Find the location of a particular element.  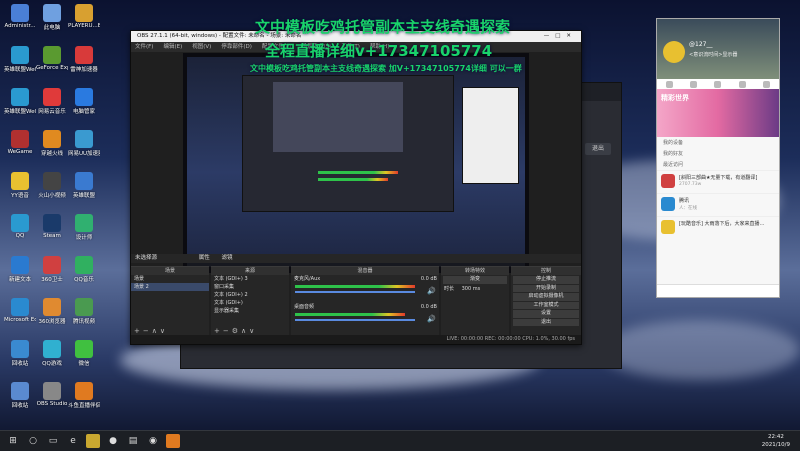

desktop-icon: 腾讯视频 is located at coordinates (84, 311).